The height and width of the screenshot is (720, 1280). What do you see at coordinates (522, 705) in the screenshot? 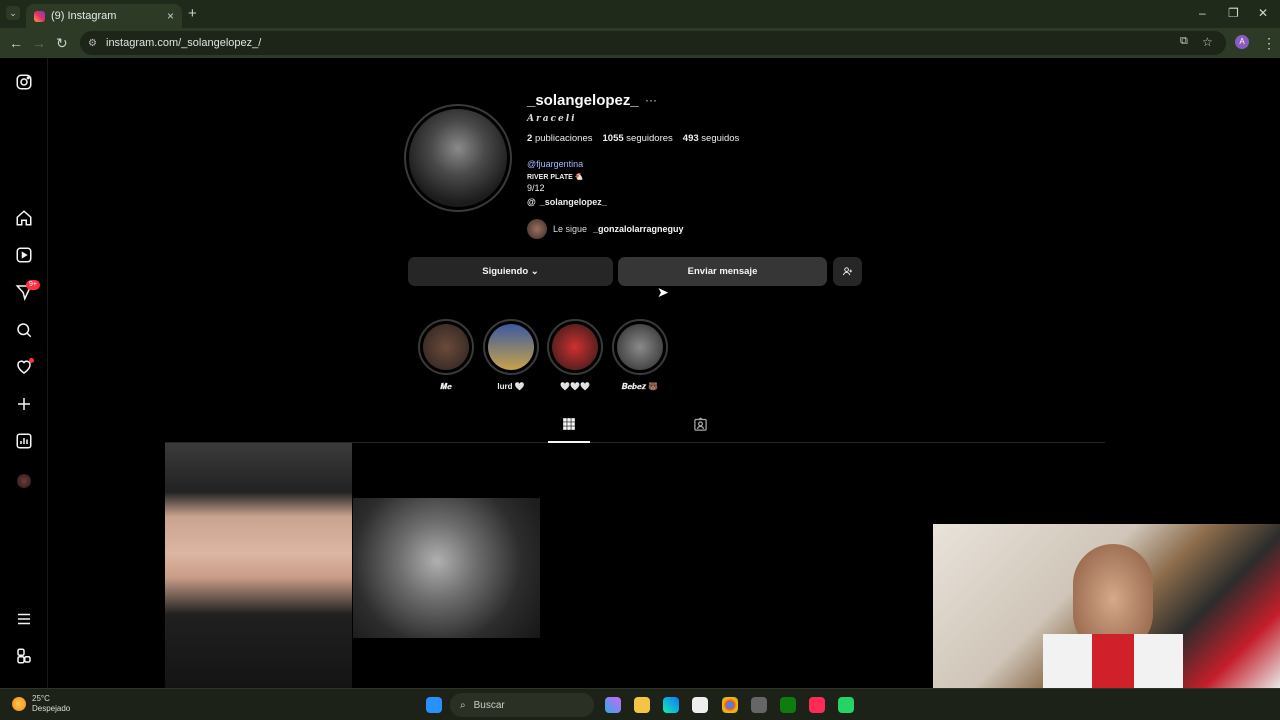
I see `taskbar-search: ⌕ Buscar` at bounding box center [522, 705].